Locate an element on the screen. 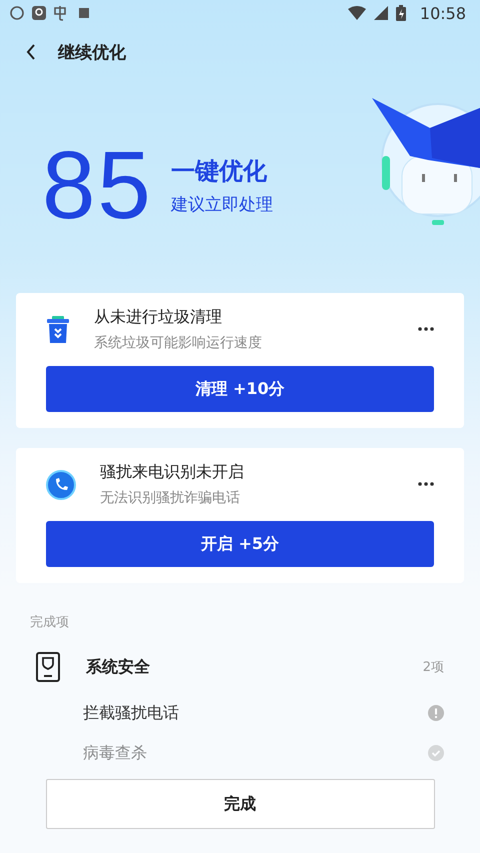 This screenshot has height=853, width=480. section-label: 完成项 is located at coordinates (50, 622).